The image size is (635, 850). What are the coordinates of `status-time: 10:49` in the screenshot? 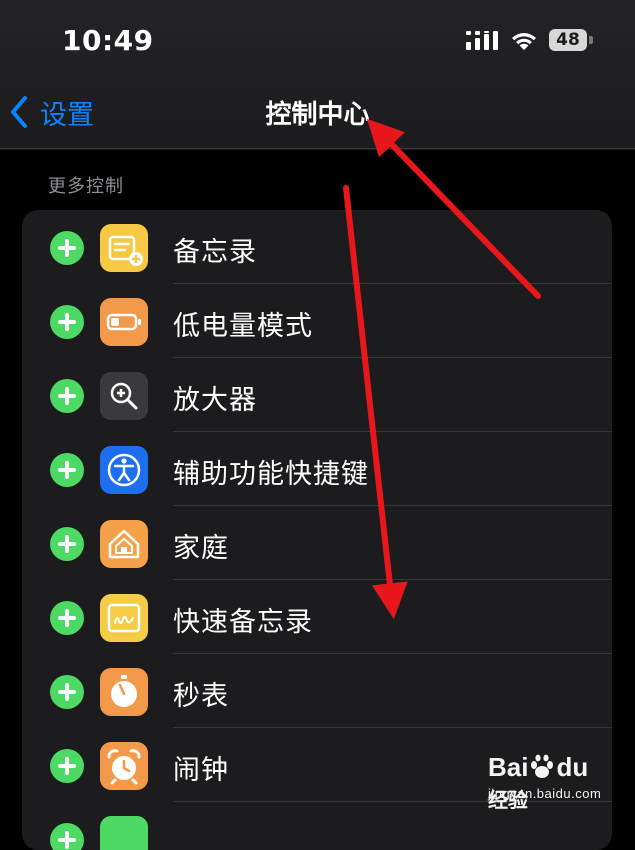 It's located at (108, 40).